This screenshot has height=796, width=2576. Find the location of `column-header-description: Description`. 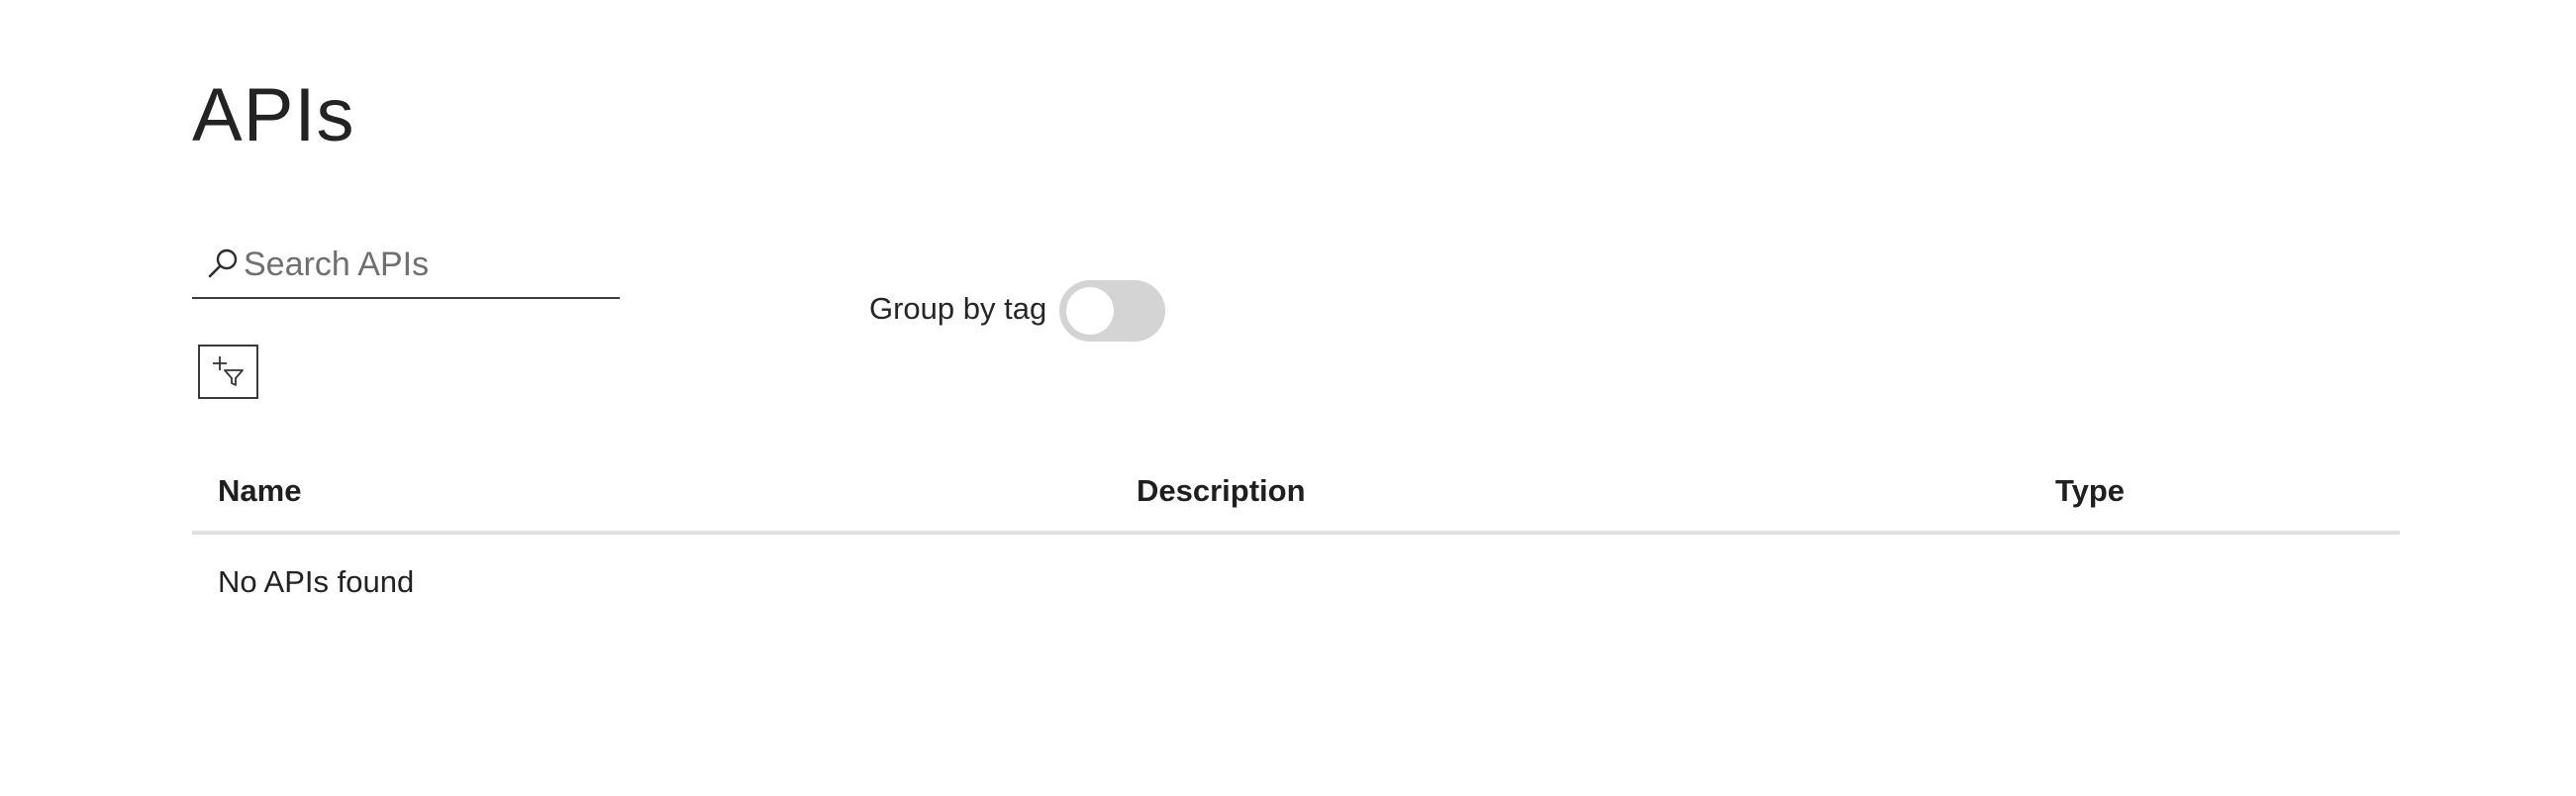

column-header-description: Description is located at coordinates (1222, 491).